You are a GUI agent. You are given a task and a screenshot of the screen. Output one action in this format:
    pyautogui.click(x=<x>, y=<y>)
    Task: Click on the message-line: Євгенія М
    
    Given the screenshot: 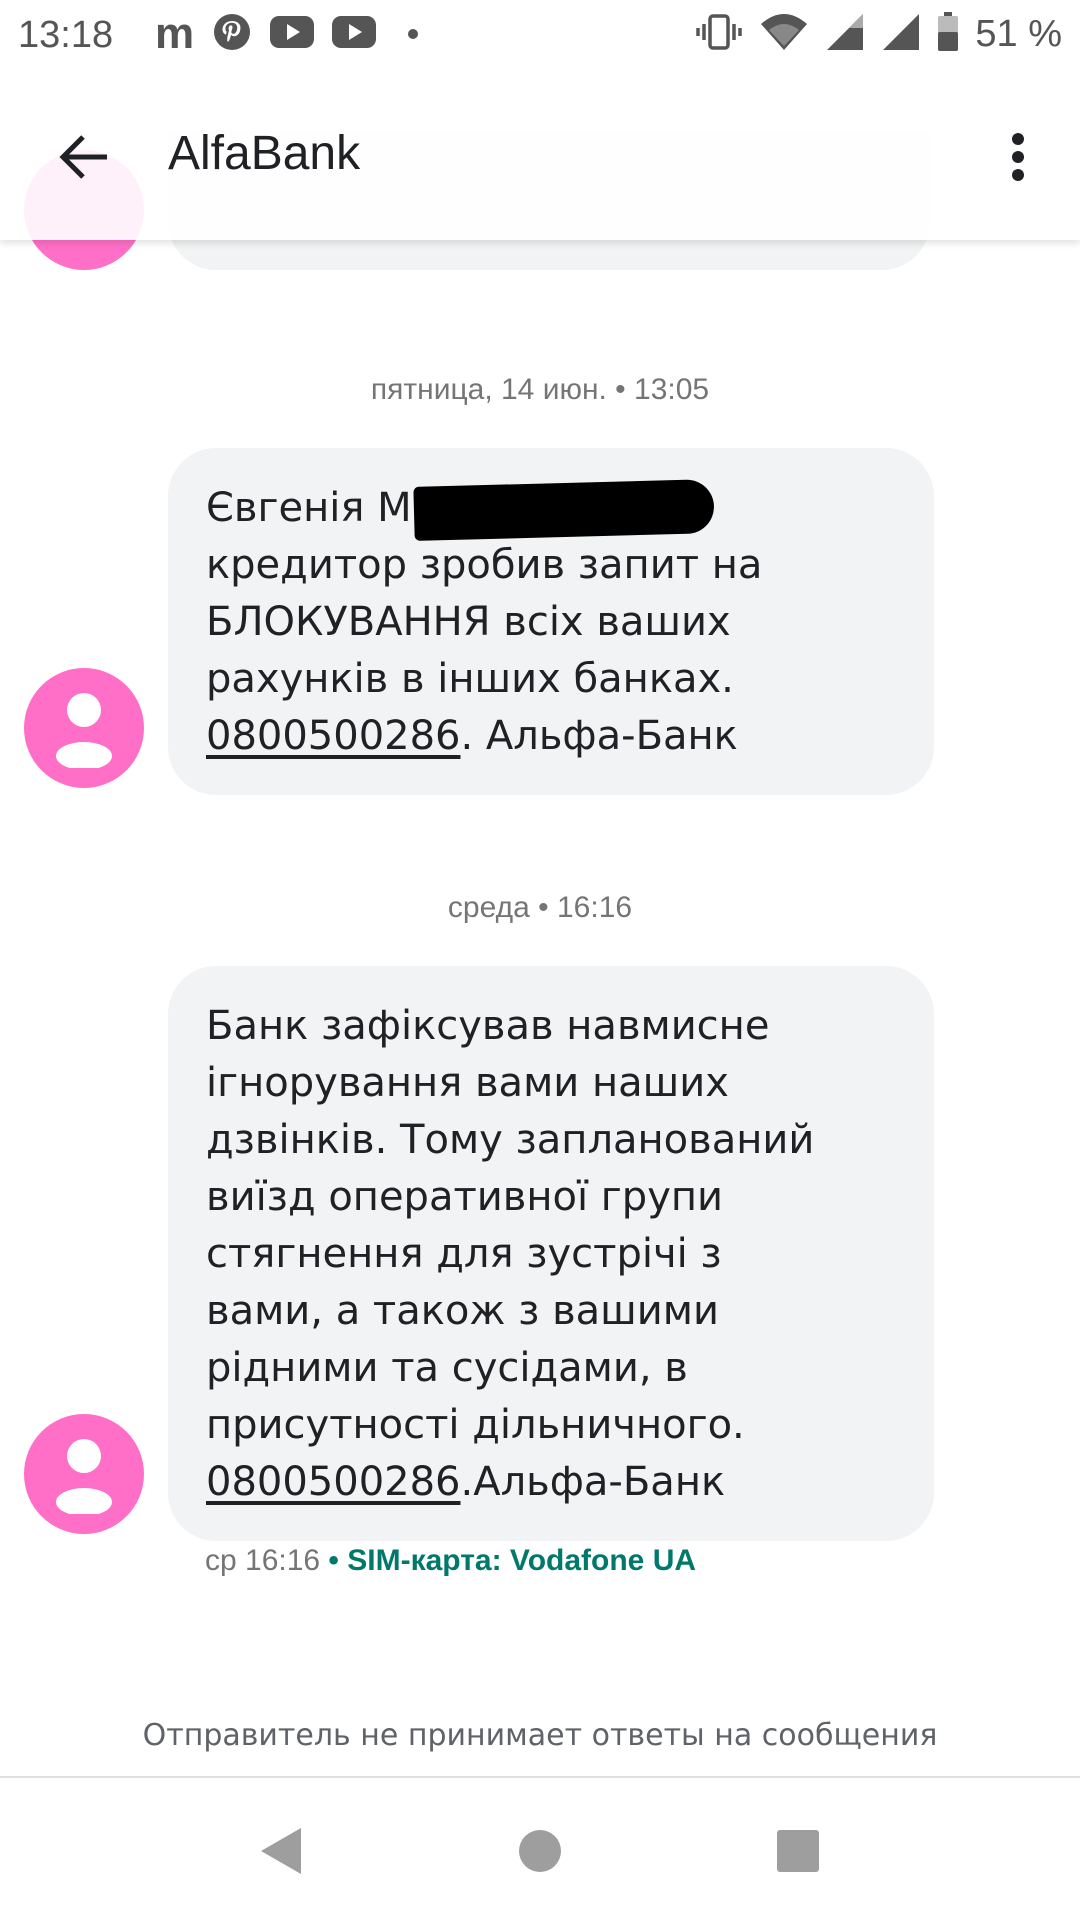 What is the action you would take?
    pyautogui.click(x=552, y=510)
    